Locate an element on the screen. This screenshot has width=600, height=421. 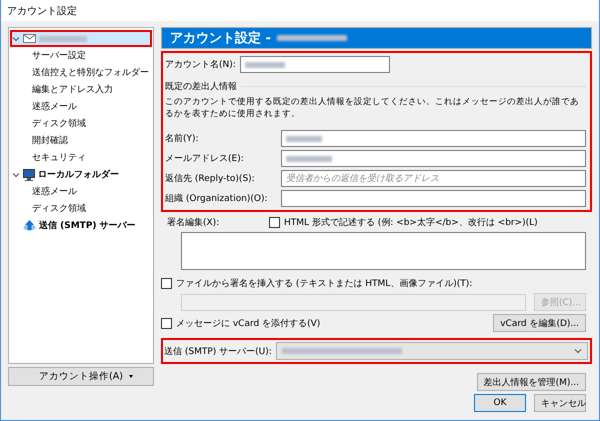
description-text: このアカウントで使用する既定の差出人情報を設定してください。これはメッセージの差出人が誰であるかを表すために使用されます。 is located at coordinates (372, 108).